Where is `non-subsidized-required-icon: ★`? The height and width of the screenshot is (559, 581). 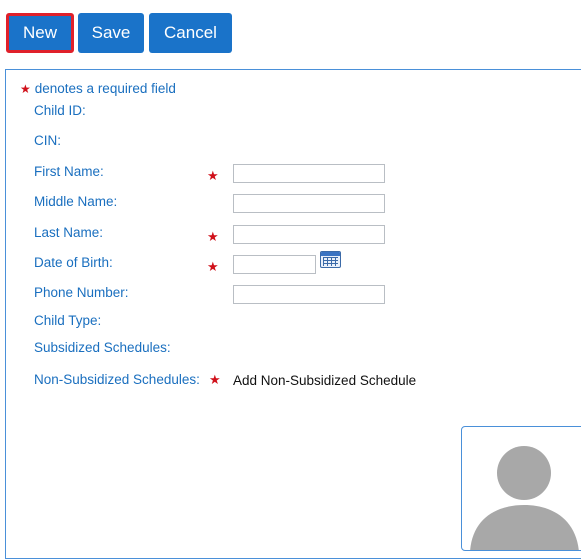 non-subsidized-required-icon: ★ is located at coordinates (215, 379).